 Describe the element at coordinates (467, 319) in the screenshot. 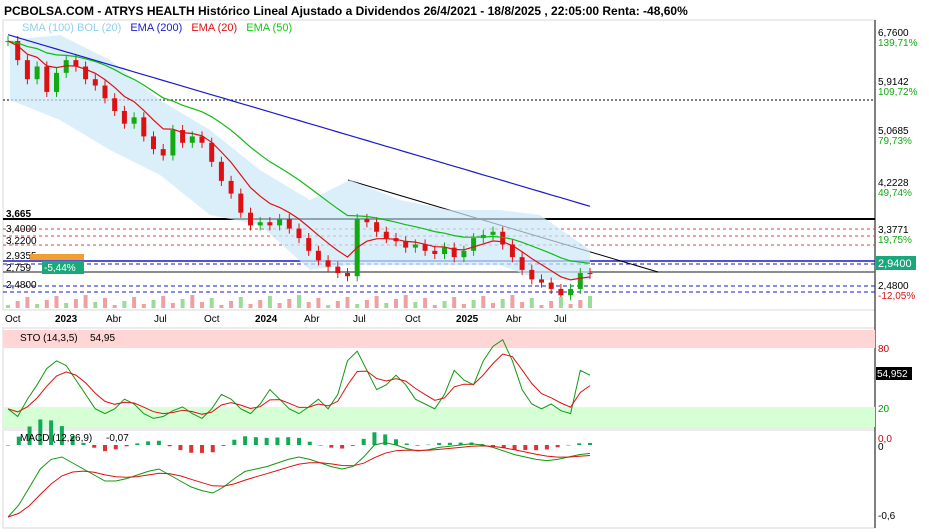

I see `x-tick-label: 2025` at that location.